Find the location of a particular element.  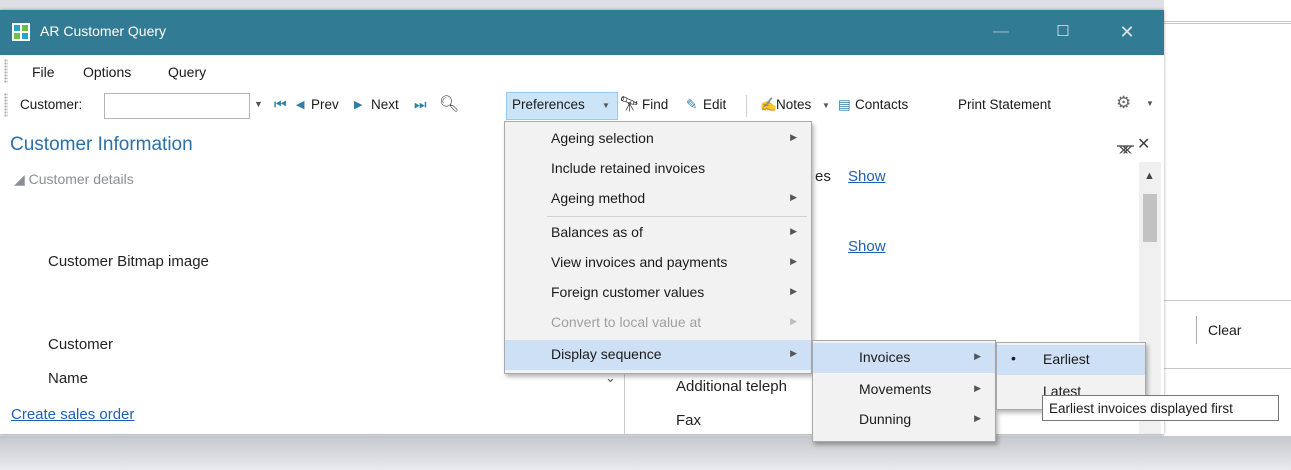

contacts-icon: ▤ is located at coordinates (844, 105).